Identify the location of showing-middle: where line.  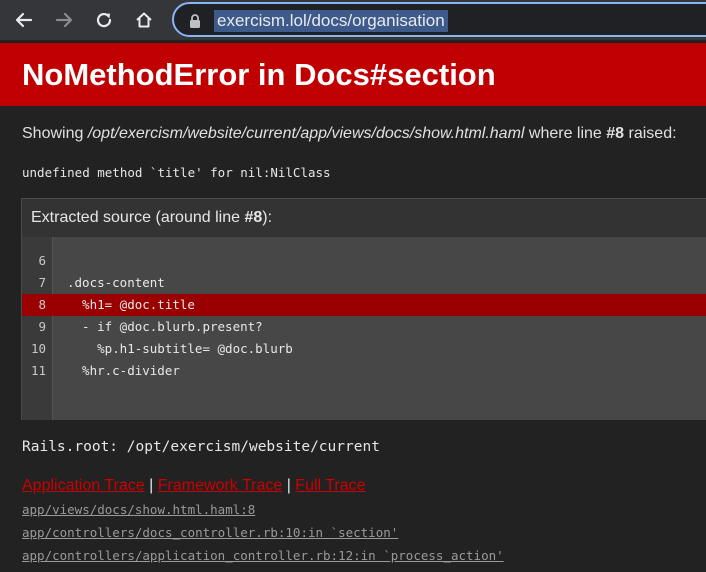
(565, 133).